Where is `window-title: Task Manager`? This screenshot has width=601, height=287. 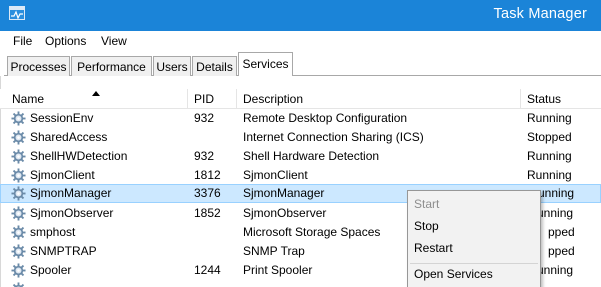
window-title: Task Manager is located at coordinates (540, 14).